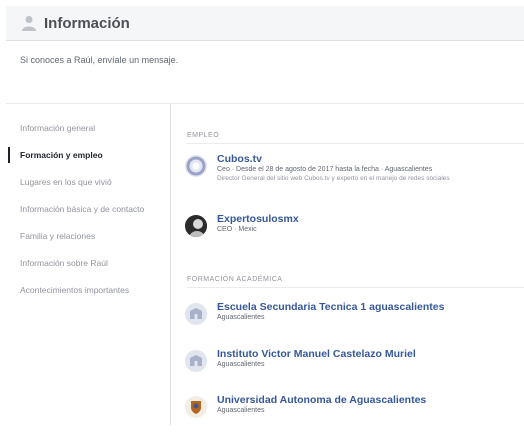  What do you see at coordinates (9, 155) in the screenshot?
I see `active-indicator` at bounding box center [9, 155].